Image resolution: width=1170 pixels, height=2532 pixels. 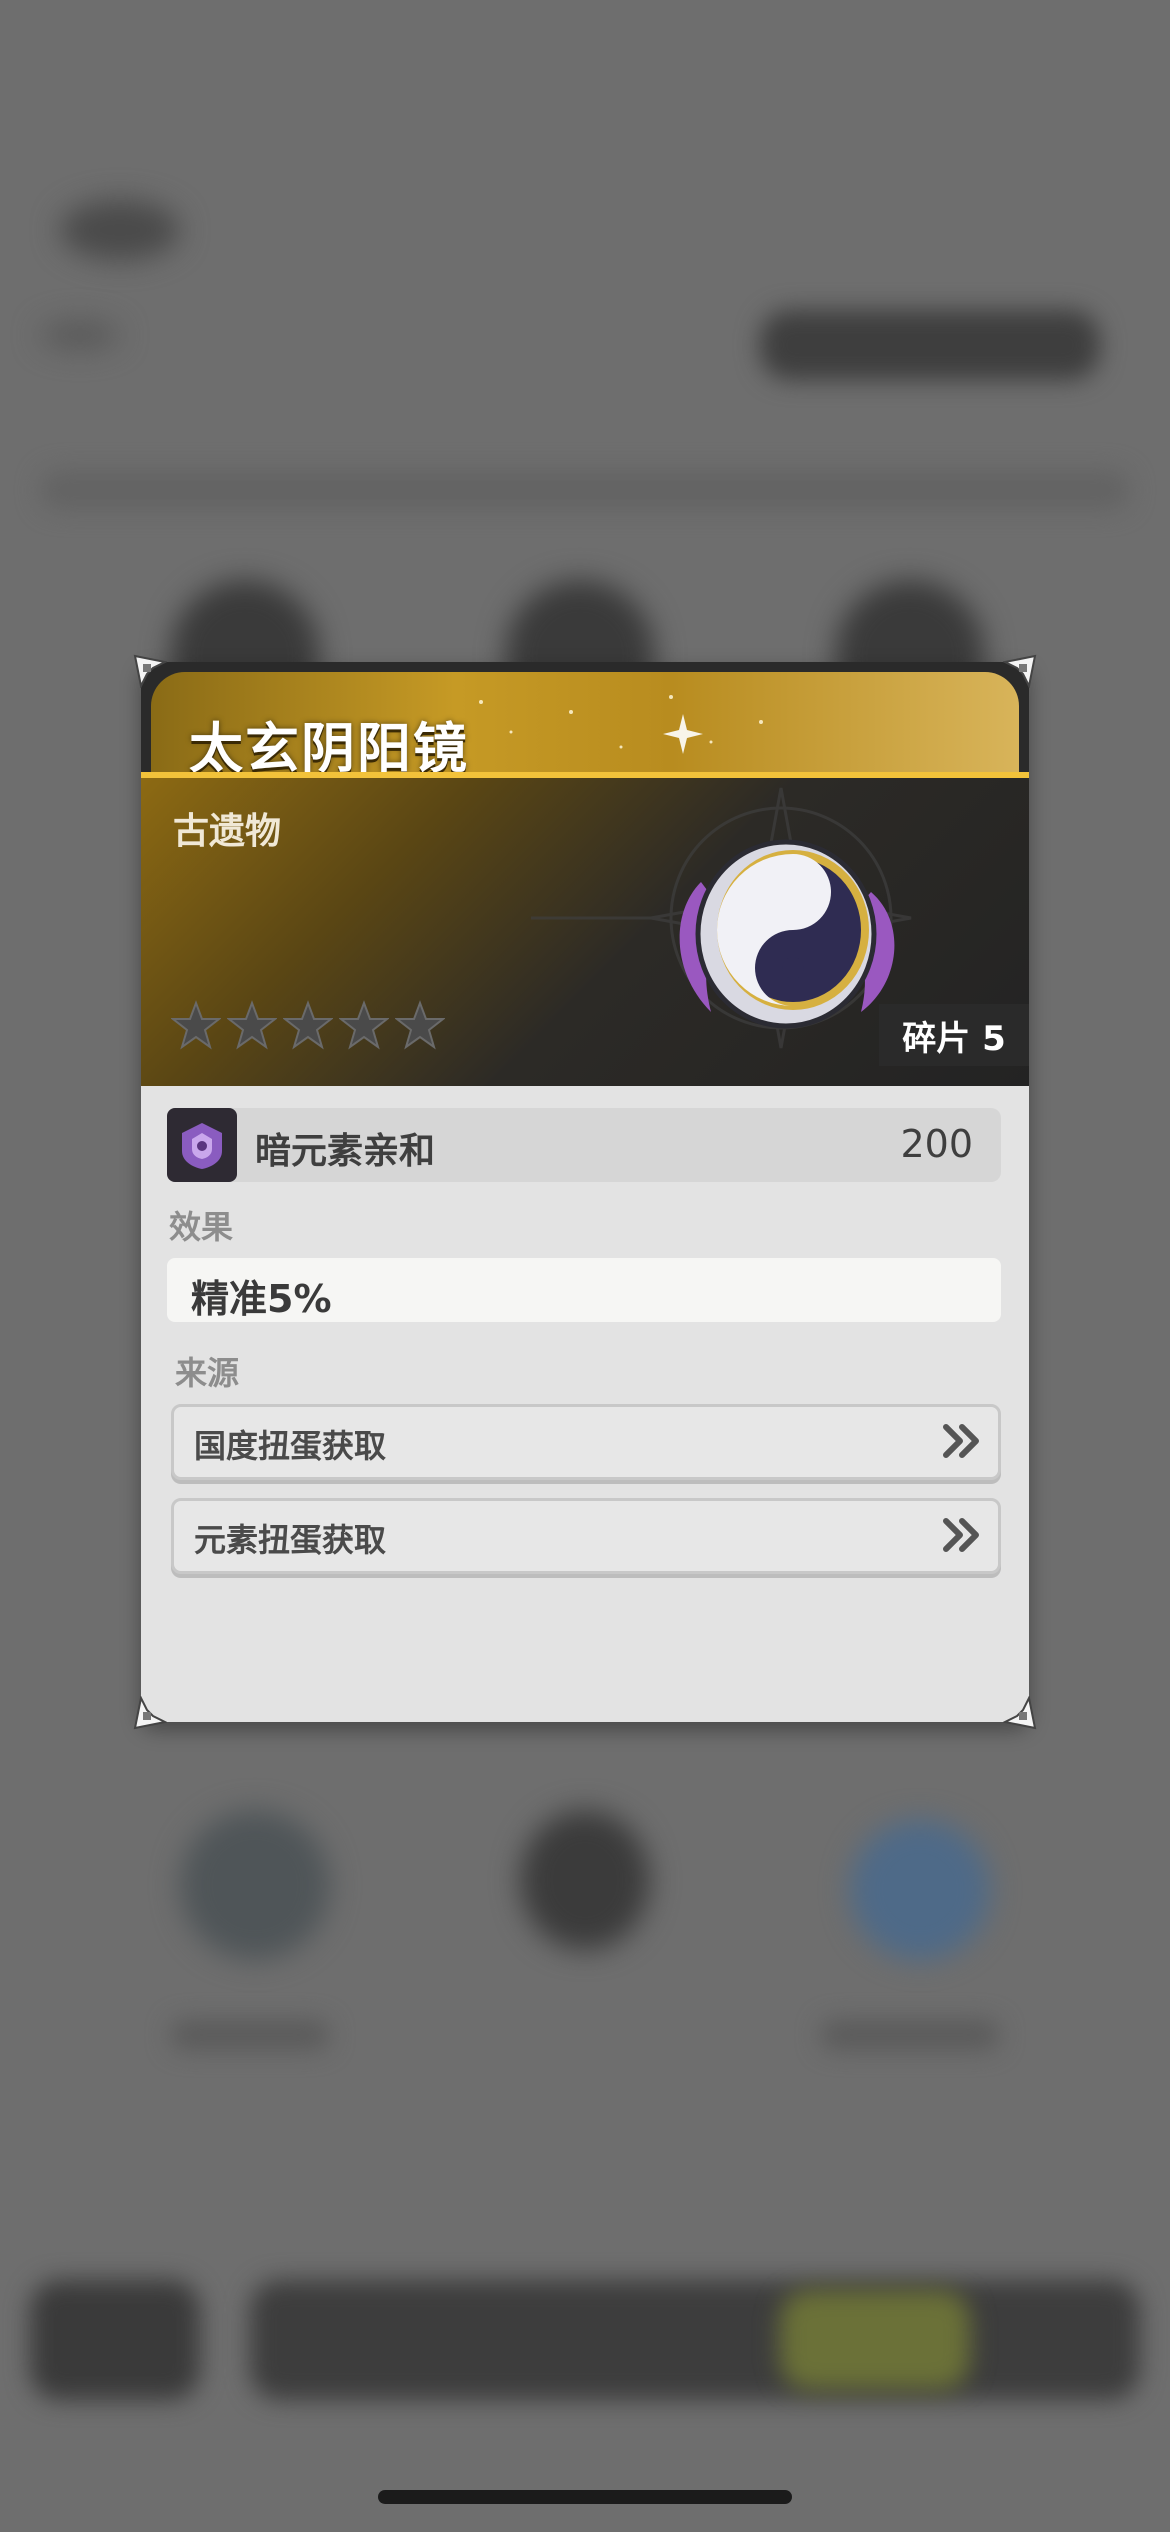 What do you see at coordinates (290, 1446) in the screenshot?
I see `source-button-label: 国度扭蛋获取` at bounding box center [290, 1446].